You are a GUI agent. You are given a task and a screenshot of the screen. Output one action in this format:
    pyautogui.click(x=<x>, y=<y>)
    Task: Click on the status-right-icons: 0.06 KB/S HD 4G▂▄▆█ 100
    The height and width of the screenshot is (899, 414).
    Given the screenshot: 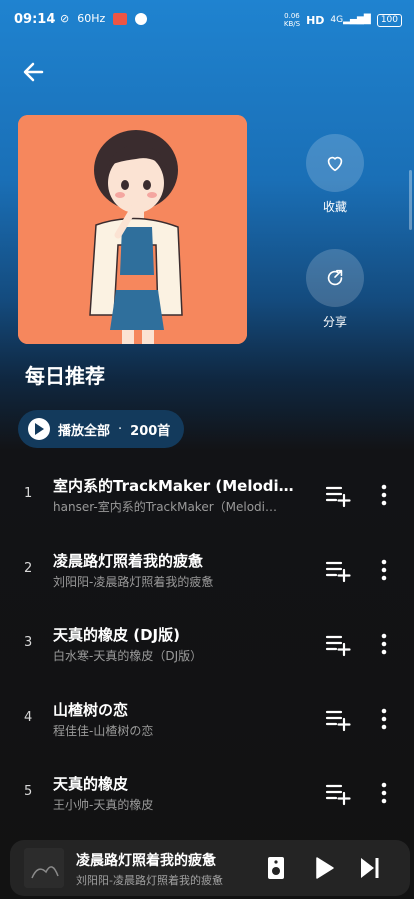 What is the action you would take?
    pyautogui.click(x=343, y=20)
    